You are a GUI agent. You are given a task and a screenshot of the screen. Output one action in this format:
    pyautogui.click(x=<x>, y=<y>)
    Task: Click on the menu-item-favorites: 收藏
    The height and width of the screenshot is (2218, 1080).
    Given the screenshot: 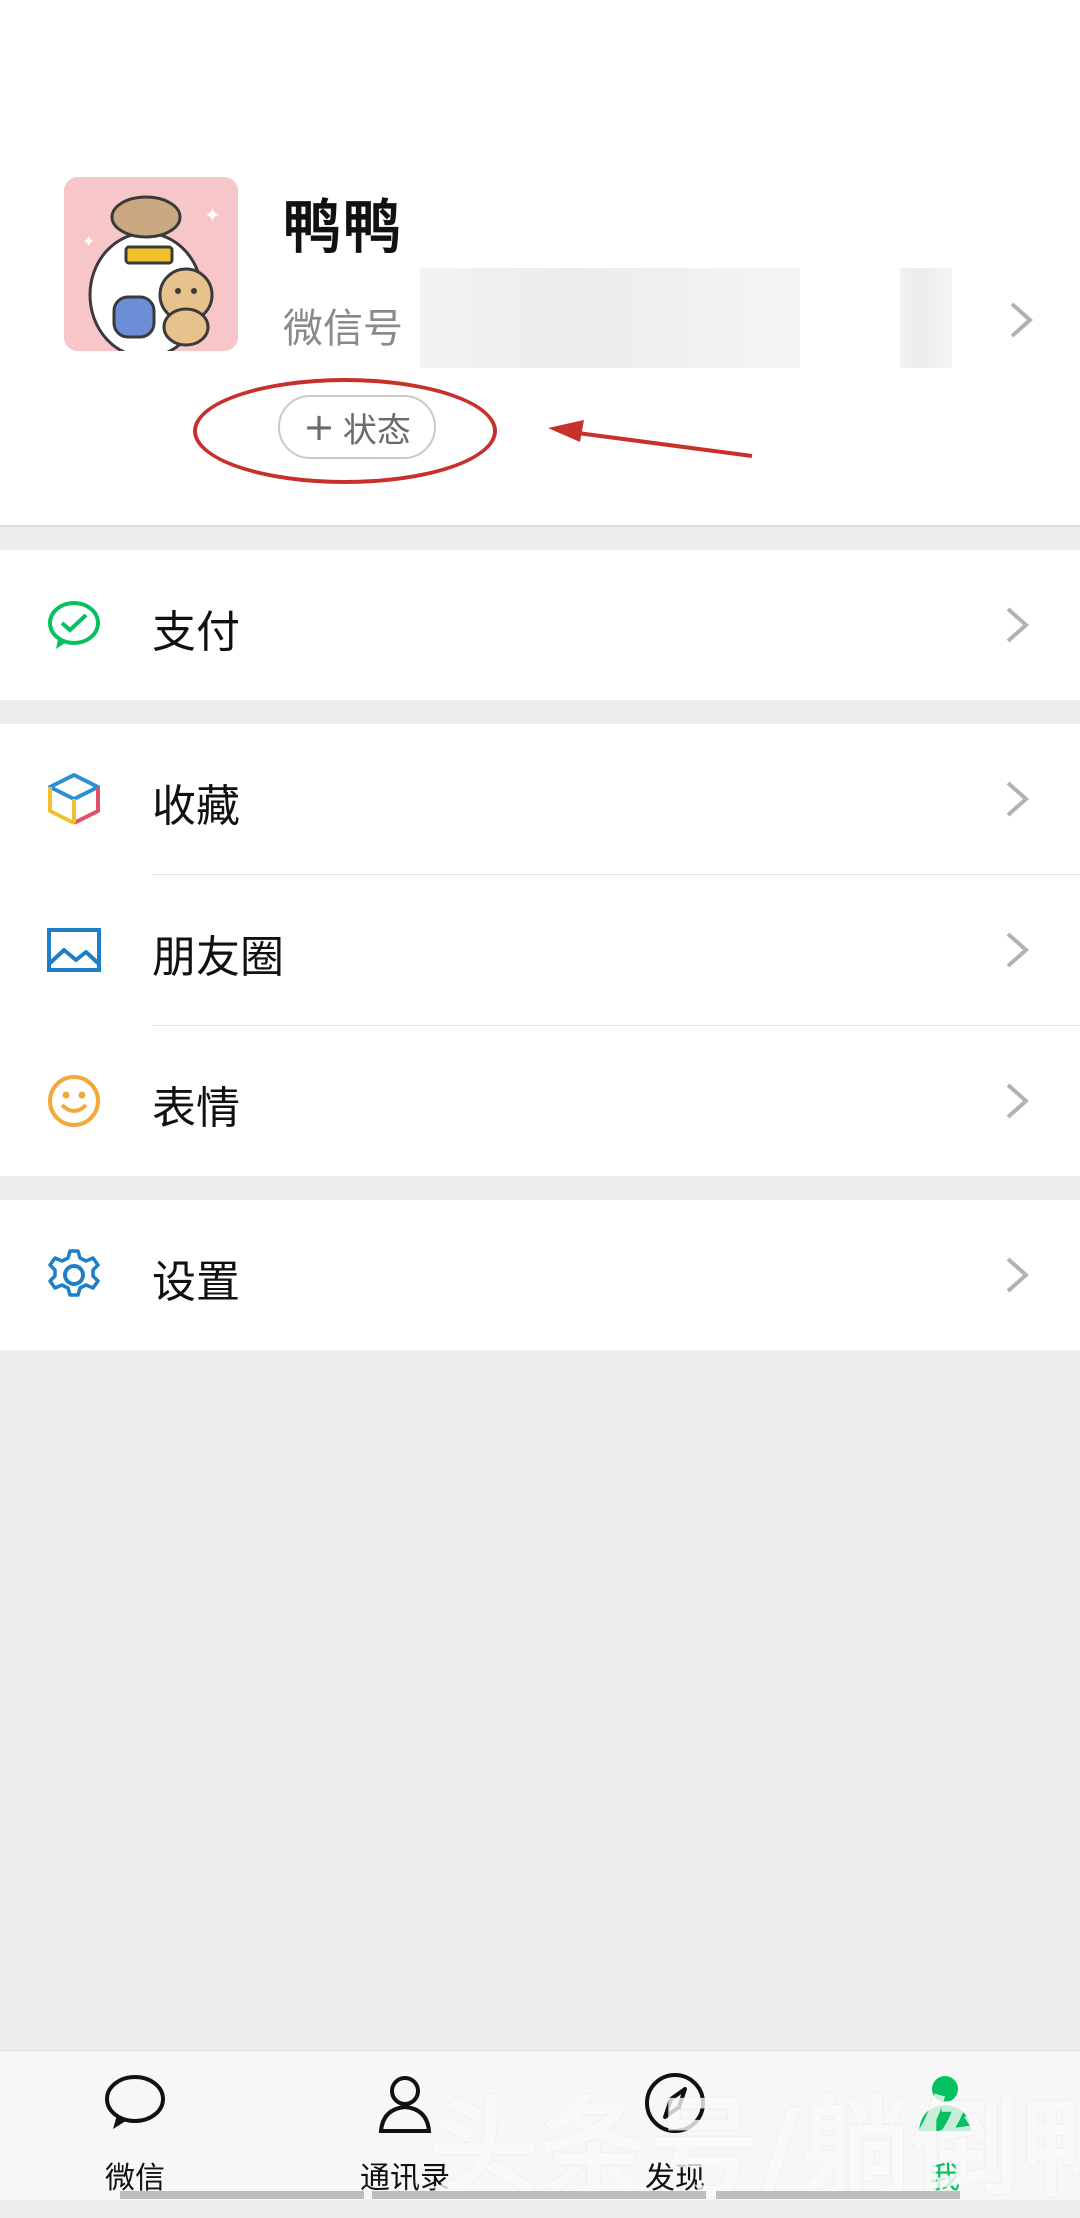 What is the action you would take?
    pyautogui.click(x=540, y=799)
    